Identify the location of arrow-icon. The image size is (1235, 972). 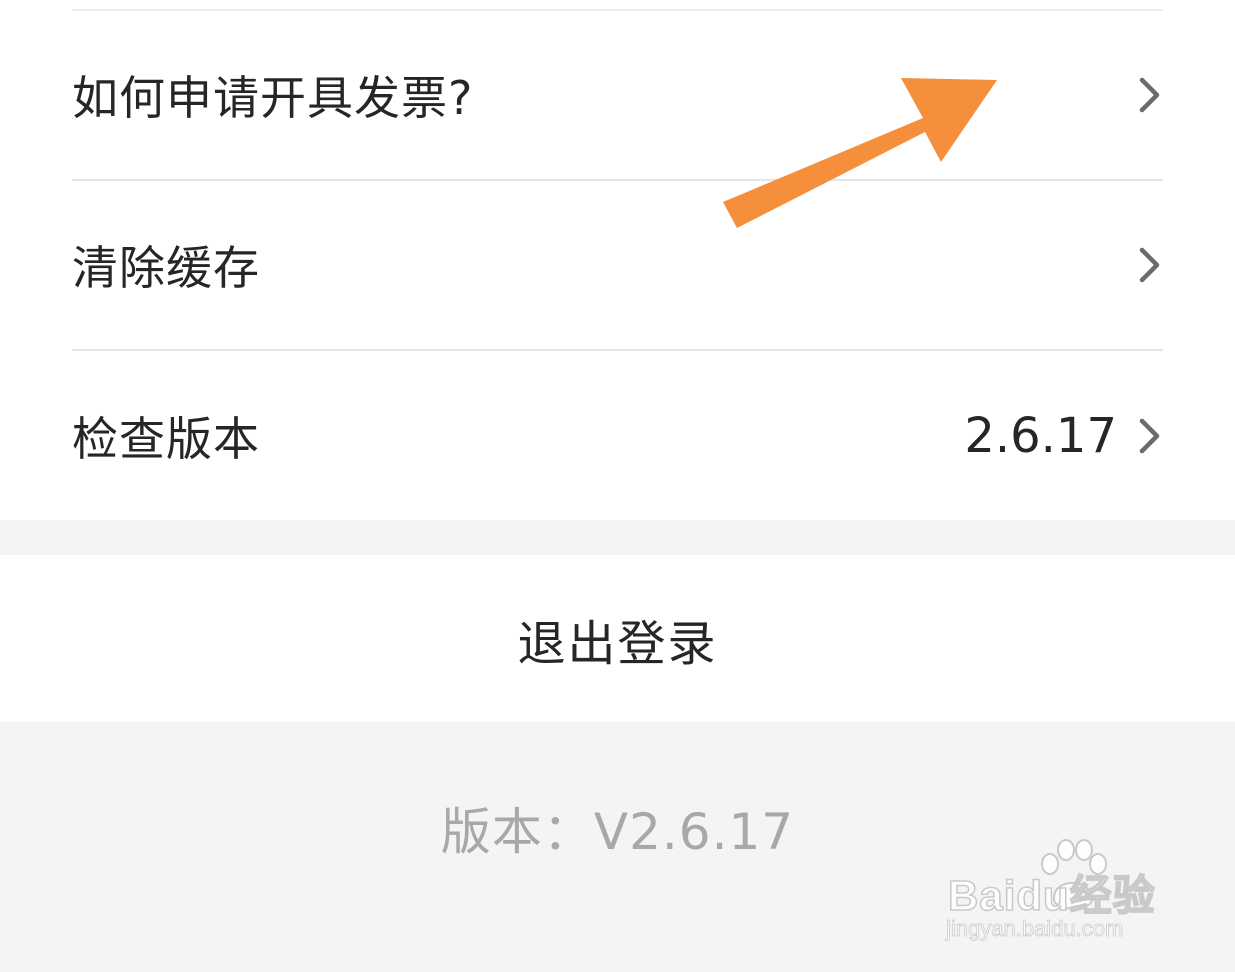
(860, 153).